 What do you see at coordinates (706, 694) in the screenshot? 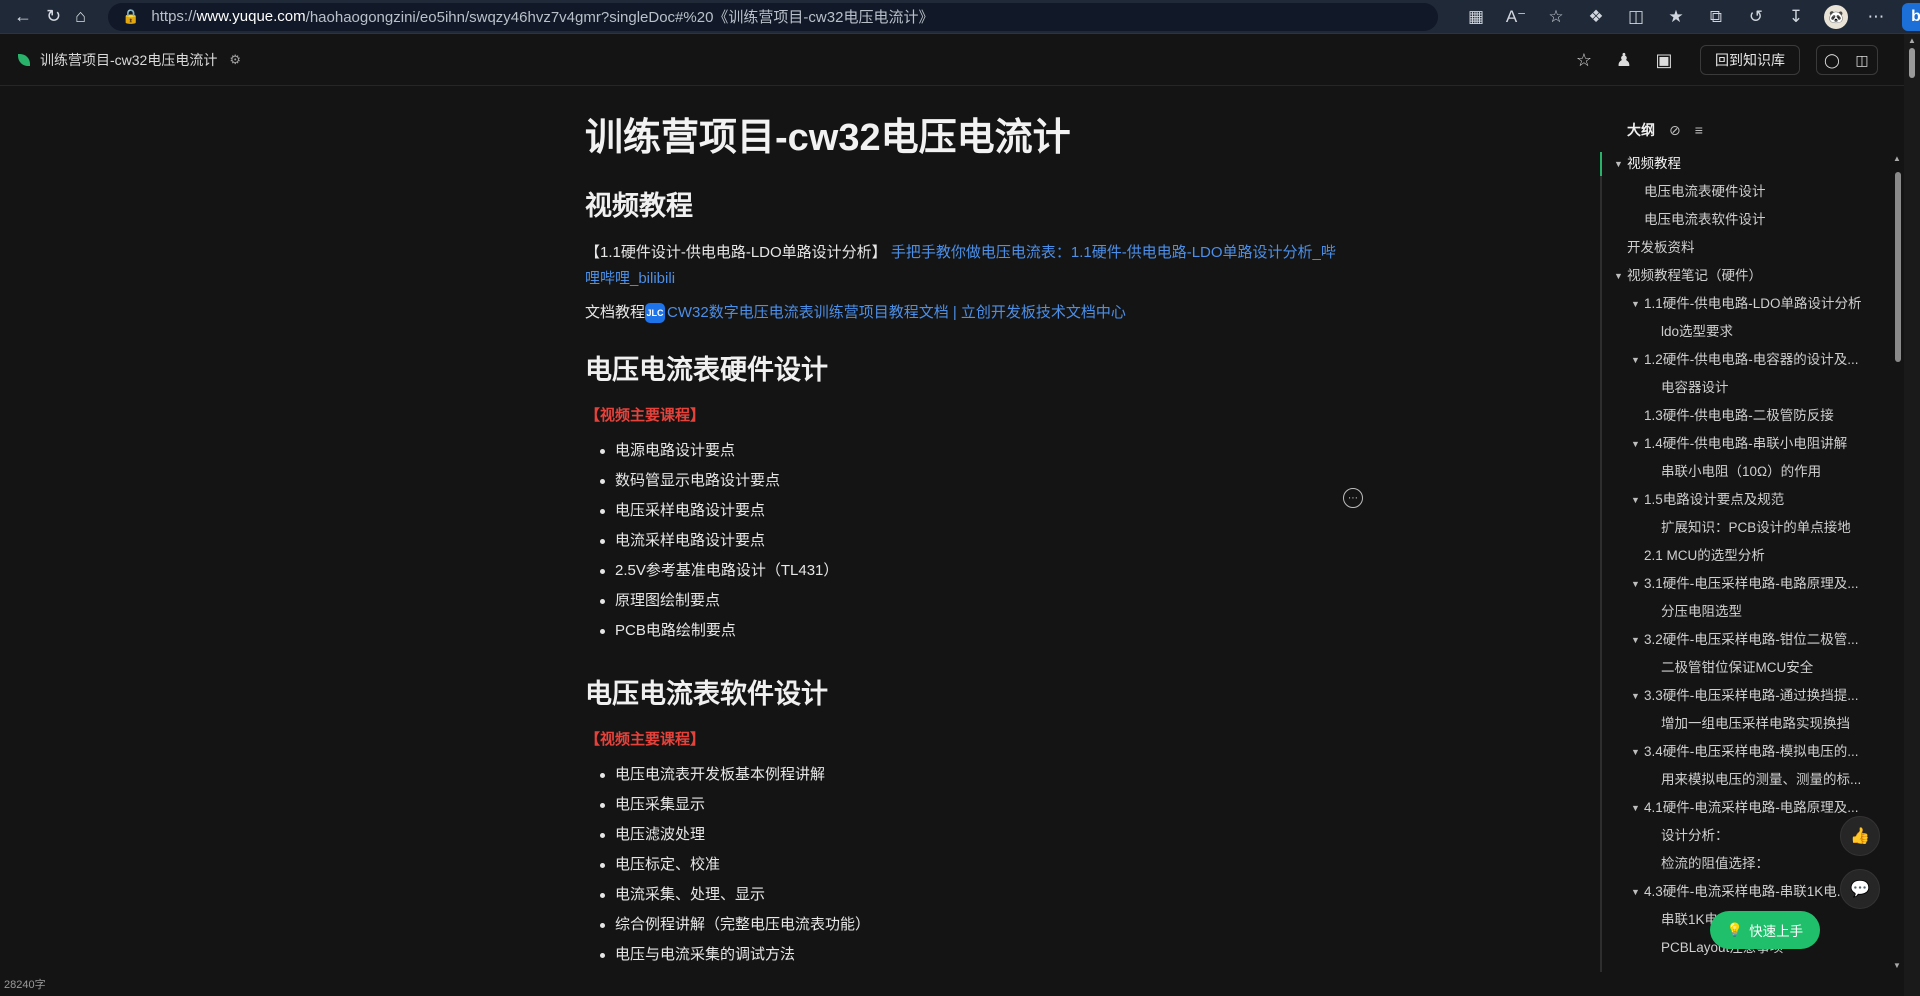
I see `heading-software-design: 电压电流表软件设计` at bounding box center [706, 694].